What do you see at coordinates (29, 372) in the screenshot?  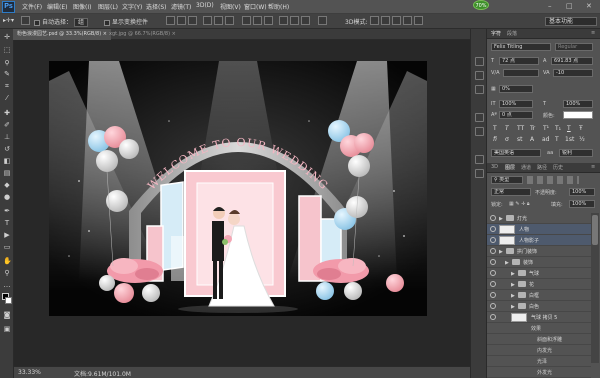 I see `zoom-level: 33.33%` at bounding box center [29, 372].